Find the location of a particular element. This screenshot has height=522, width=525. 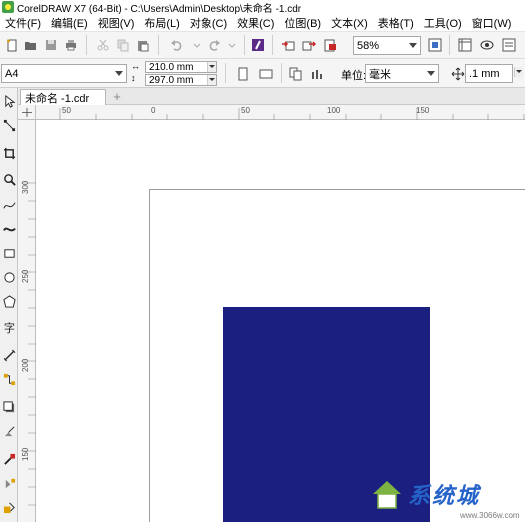

ruler-origin-icon is located at coordinates (27, 112).